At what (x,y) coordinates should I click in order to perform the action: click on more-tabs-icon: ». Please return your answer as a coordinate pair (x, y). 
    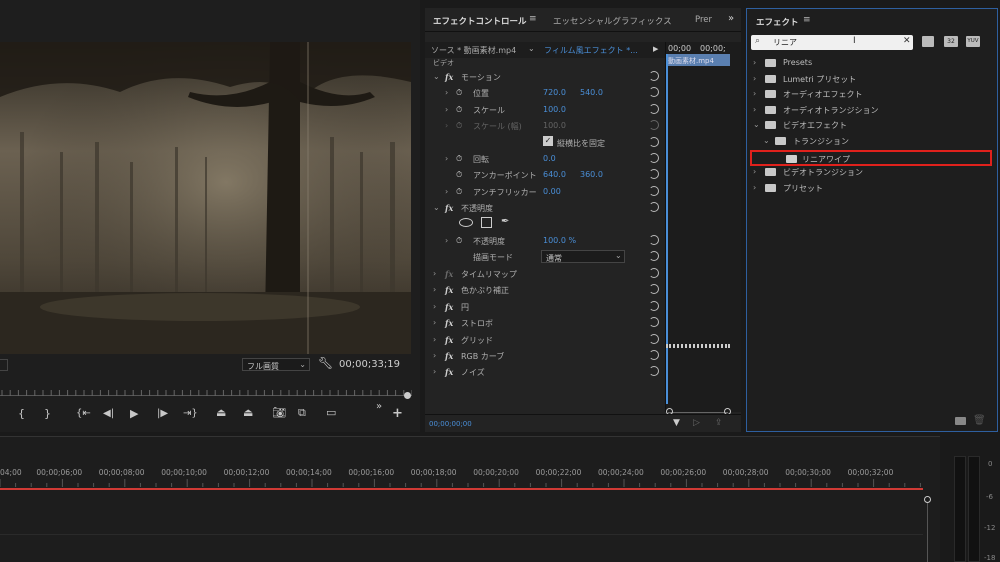
    Looking at the image, I should click on (731, 18).